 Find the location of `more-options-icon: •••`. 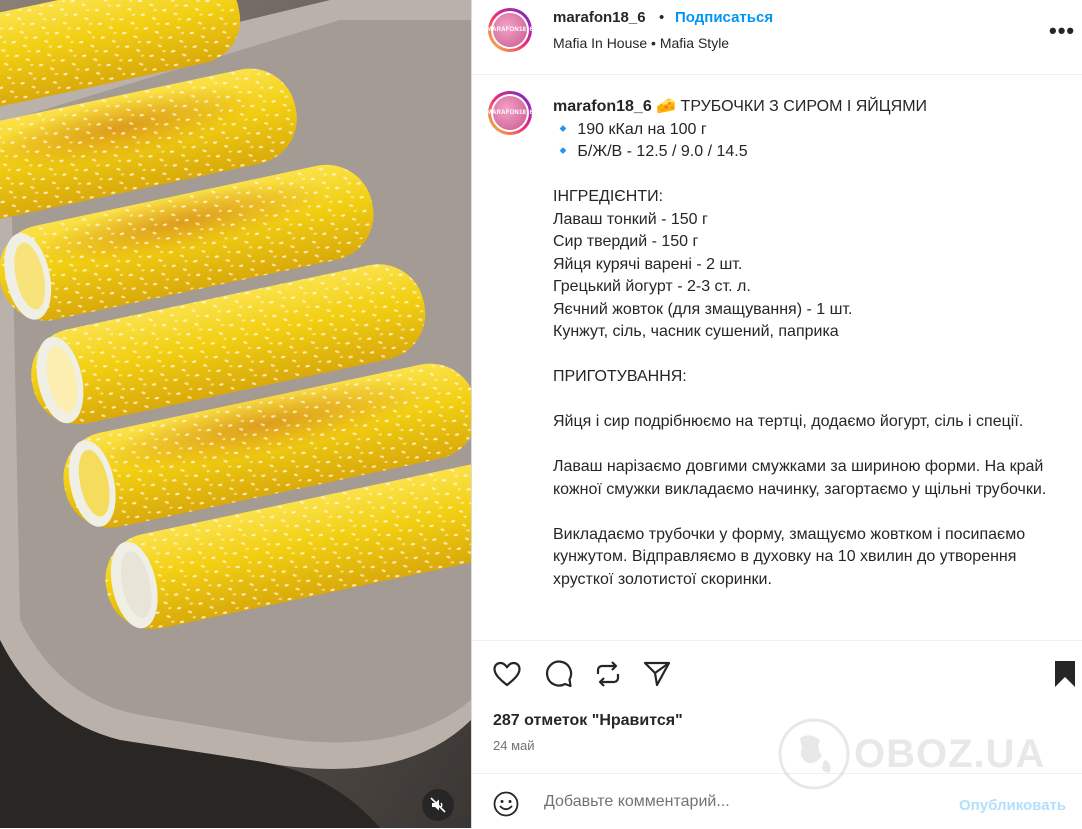

more-options-icon: ••• is located at coordinates (1062, 31).